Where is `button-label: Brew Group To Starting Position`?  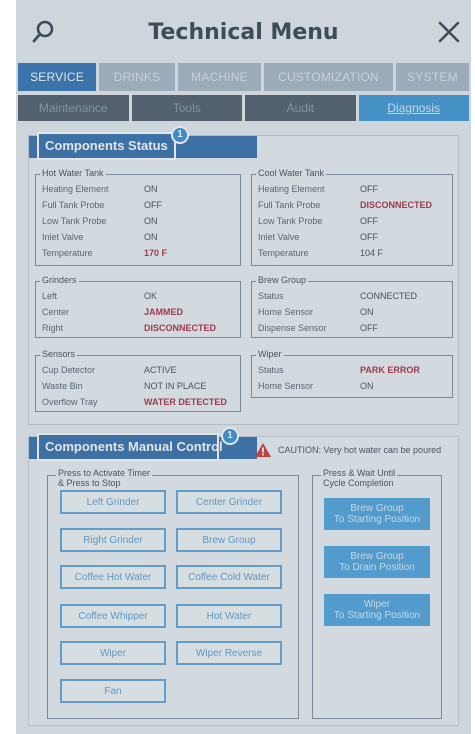
button-label: Brew Group To Starting Position is located at coordinates (377, 514).